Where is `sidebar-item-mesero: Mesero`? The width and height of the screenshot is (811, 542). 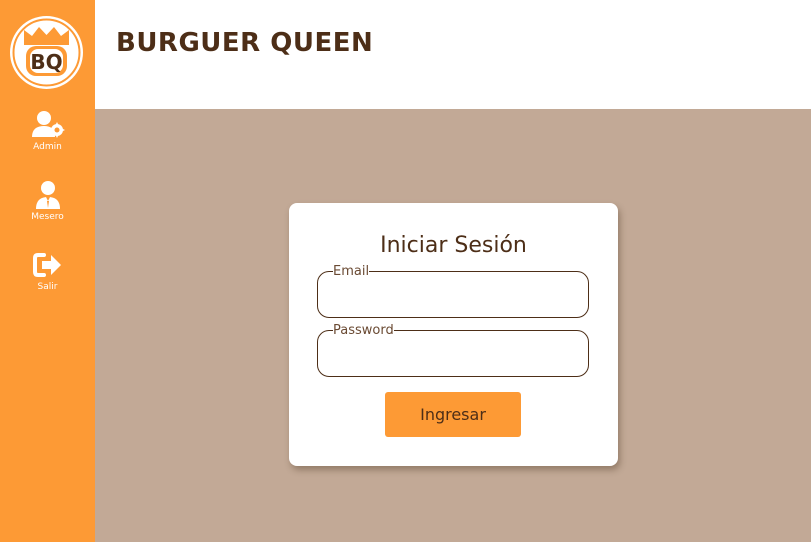 sidebar-item-mesero: Mesero is located at coordinates (47, 201).